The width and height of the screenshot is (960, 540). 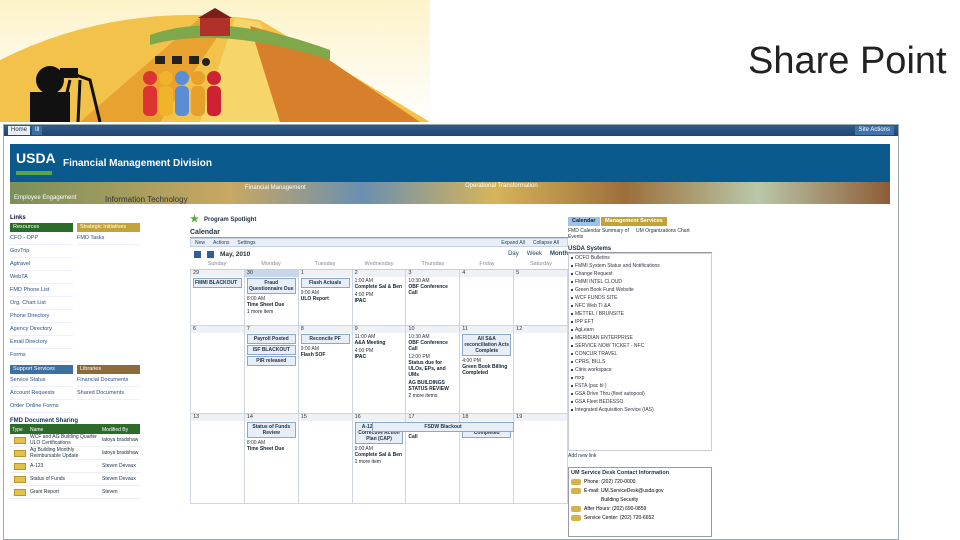 I want to click on more-items-link: 1 more item, so click(x=271, y=312).